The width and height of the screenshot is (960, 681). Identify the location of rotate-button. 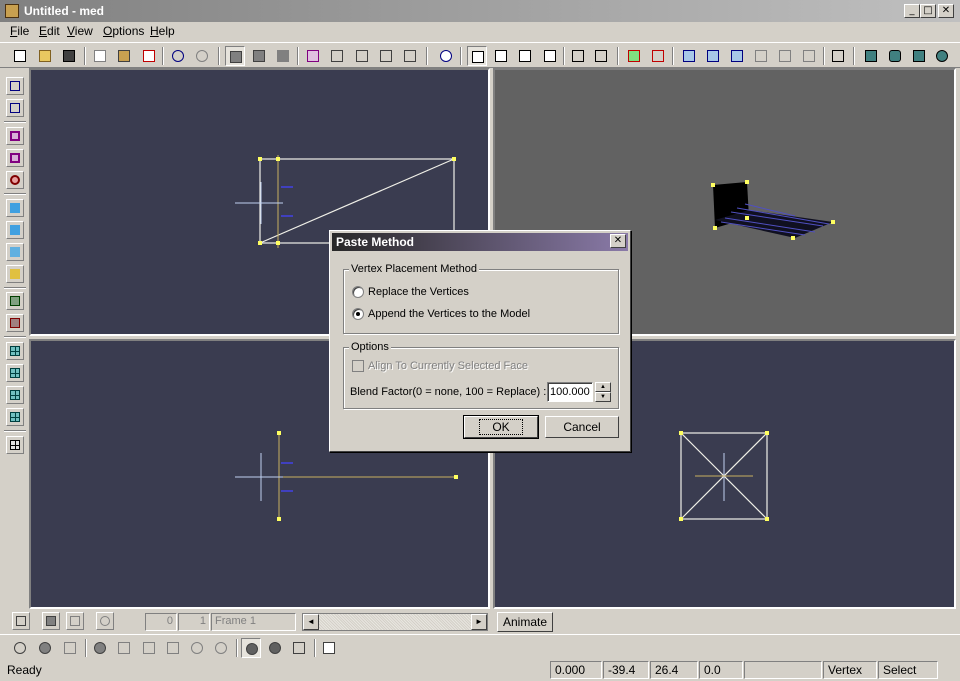
(362, 56).